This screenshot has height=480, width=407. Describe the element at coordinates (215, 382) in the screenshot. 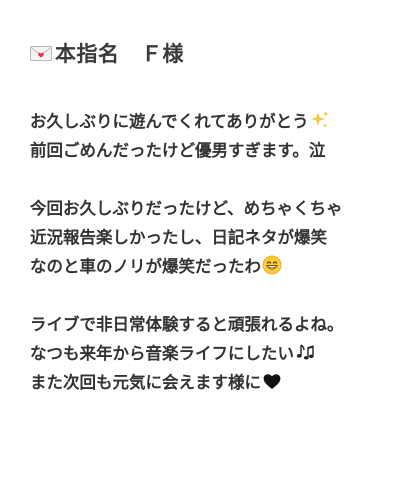

I see `text-line: また次回も元気に会えます様に` at that location.